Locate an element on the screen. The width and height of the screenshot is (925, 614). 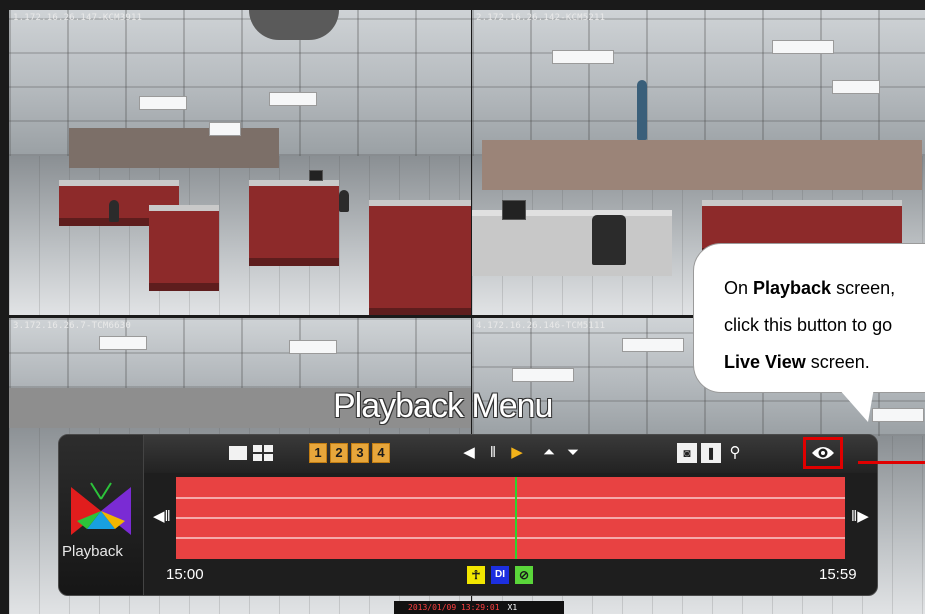
camera-1-monitor is located at coordinates (316, 175).